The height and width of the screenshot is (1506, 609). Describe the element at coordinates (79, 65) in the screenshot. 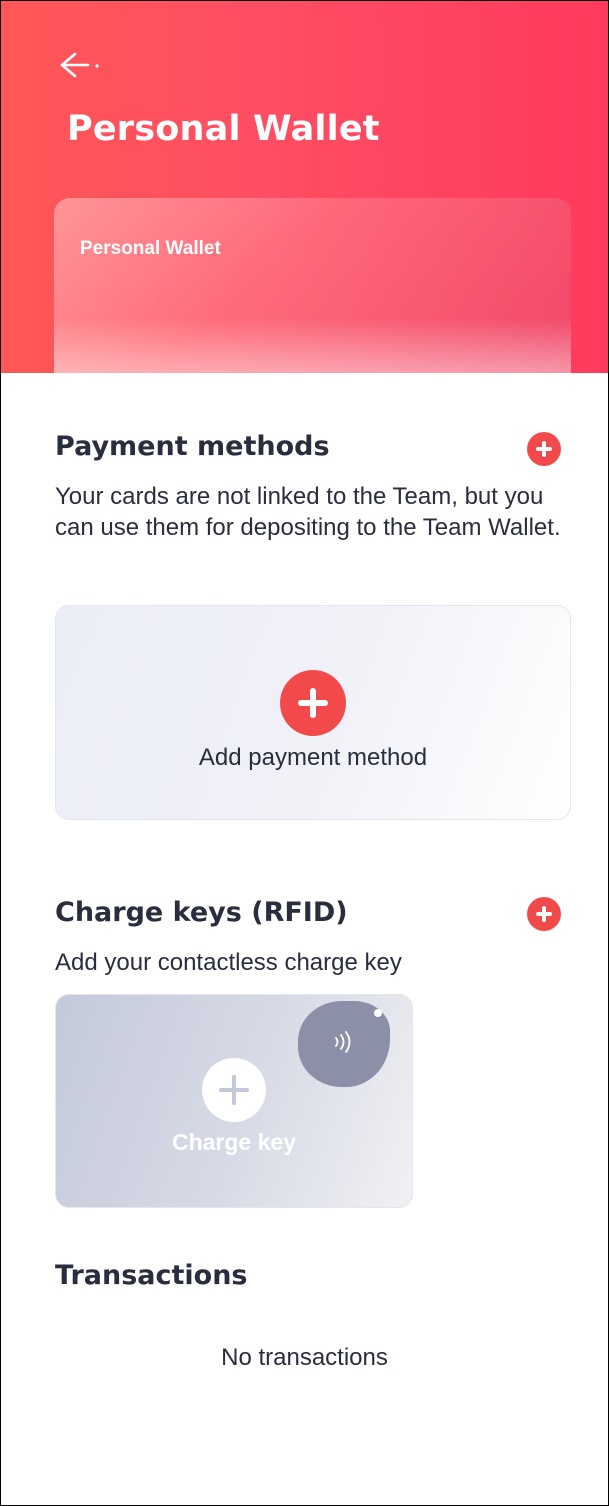

I see `back-arrow-icon` at that location.